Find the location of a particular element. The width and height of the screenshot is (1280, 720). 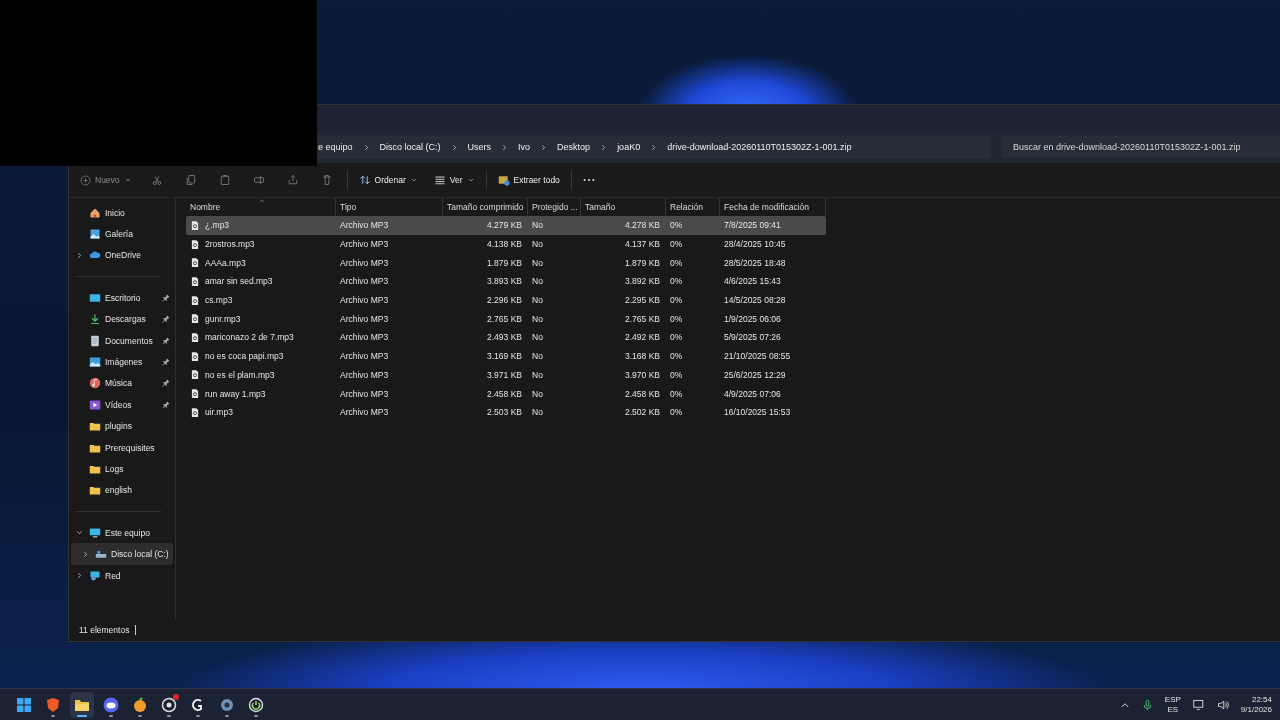

file-row: mariconazo 2 de 7.mp3 Archivo MP3 2.493 KB No 2.492 KB 0% 5/9/2025 07:26 is located at coordinates (506, 337).